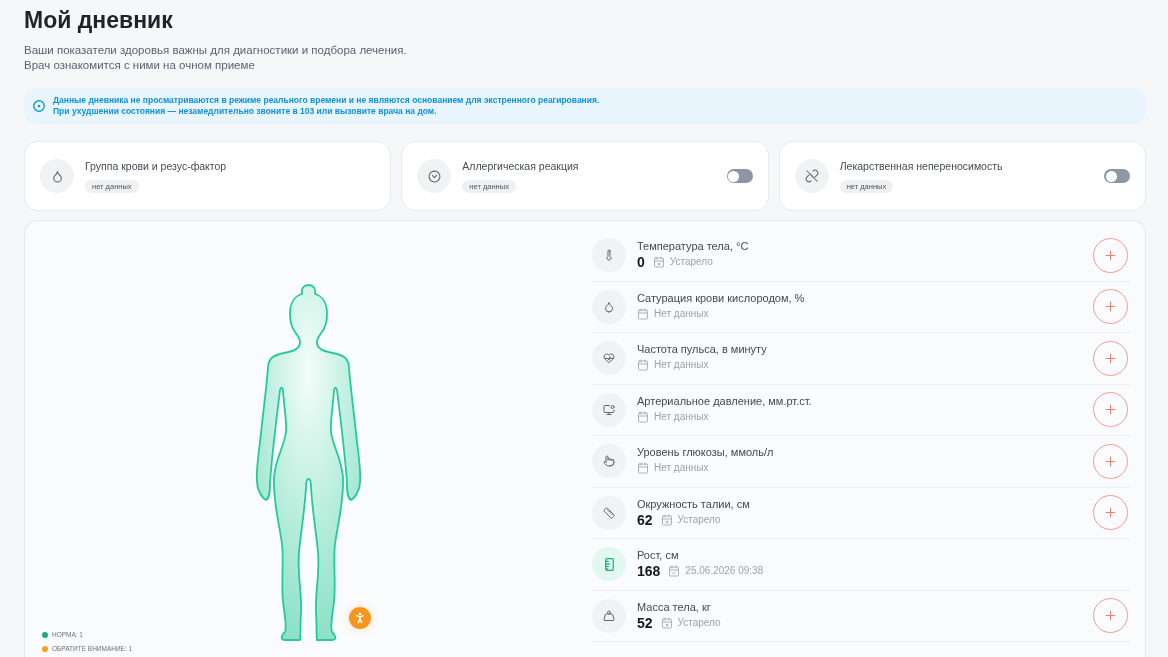  Describe the element at coordinates (861, 513) in the screenshot. I see `metric-row: Окружность талии, см 62 Устарело` at that location.